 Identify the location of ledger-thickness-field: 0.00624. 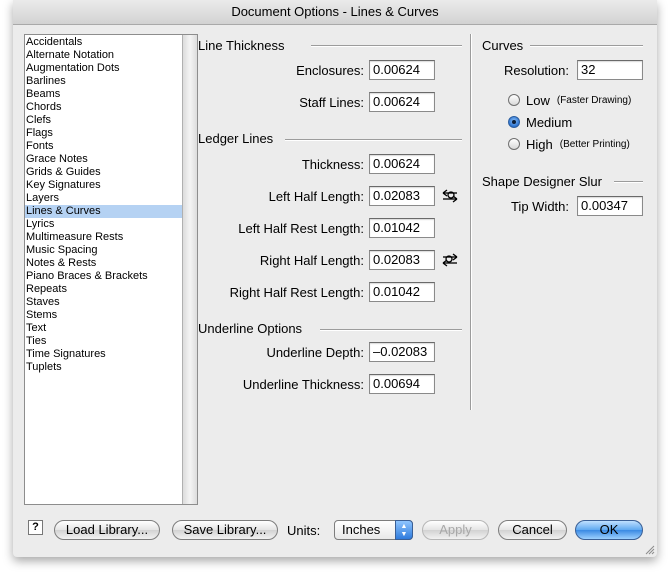
(402, 164).